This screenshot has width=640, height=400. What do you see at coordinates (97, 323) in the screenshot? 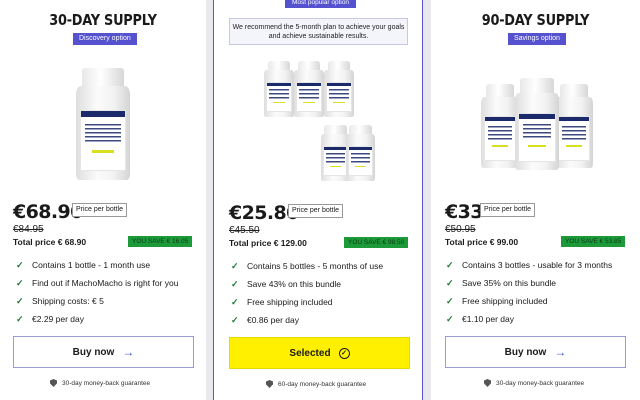
I see `feature-item: ✓ €2.29 per day` at bounding box center [97, 323].